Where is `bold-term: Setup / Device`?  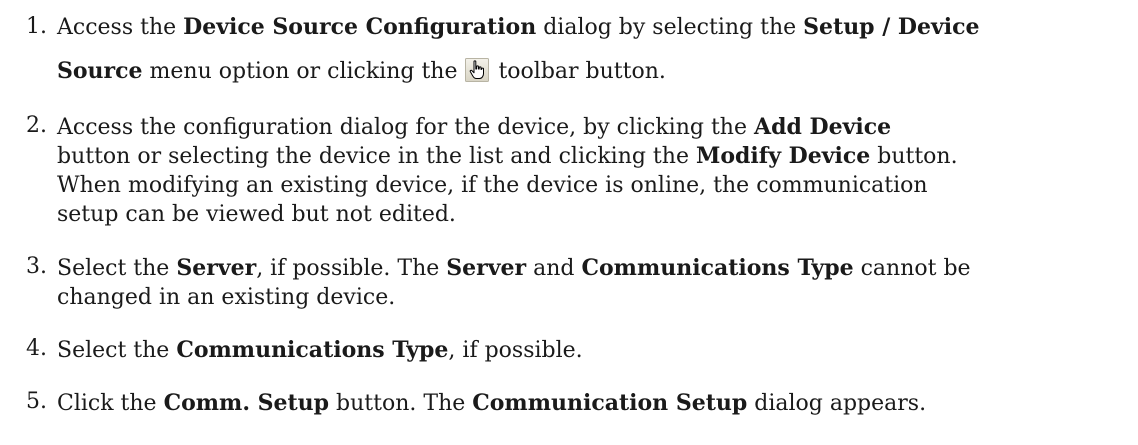 bold-term: Setup / Device is located at coordinates (891, 27).